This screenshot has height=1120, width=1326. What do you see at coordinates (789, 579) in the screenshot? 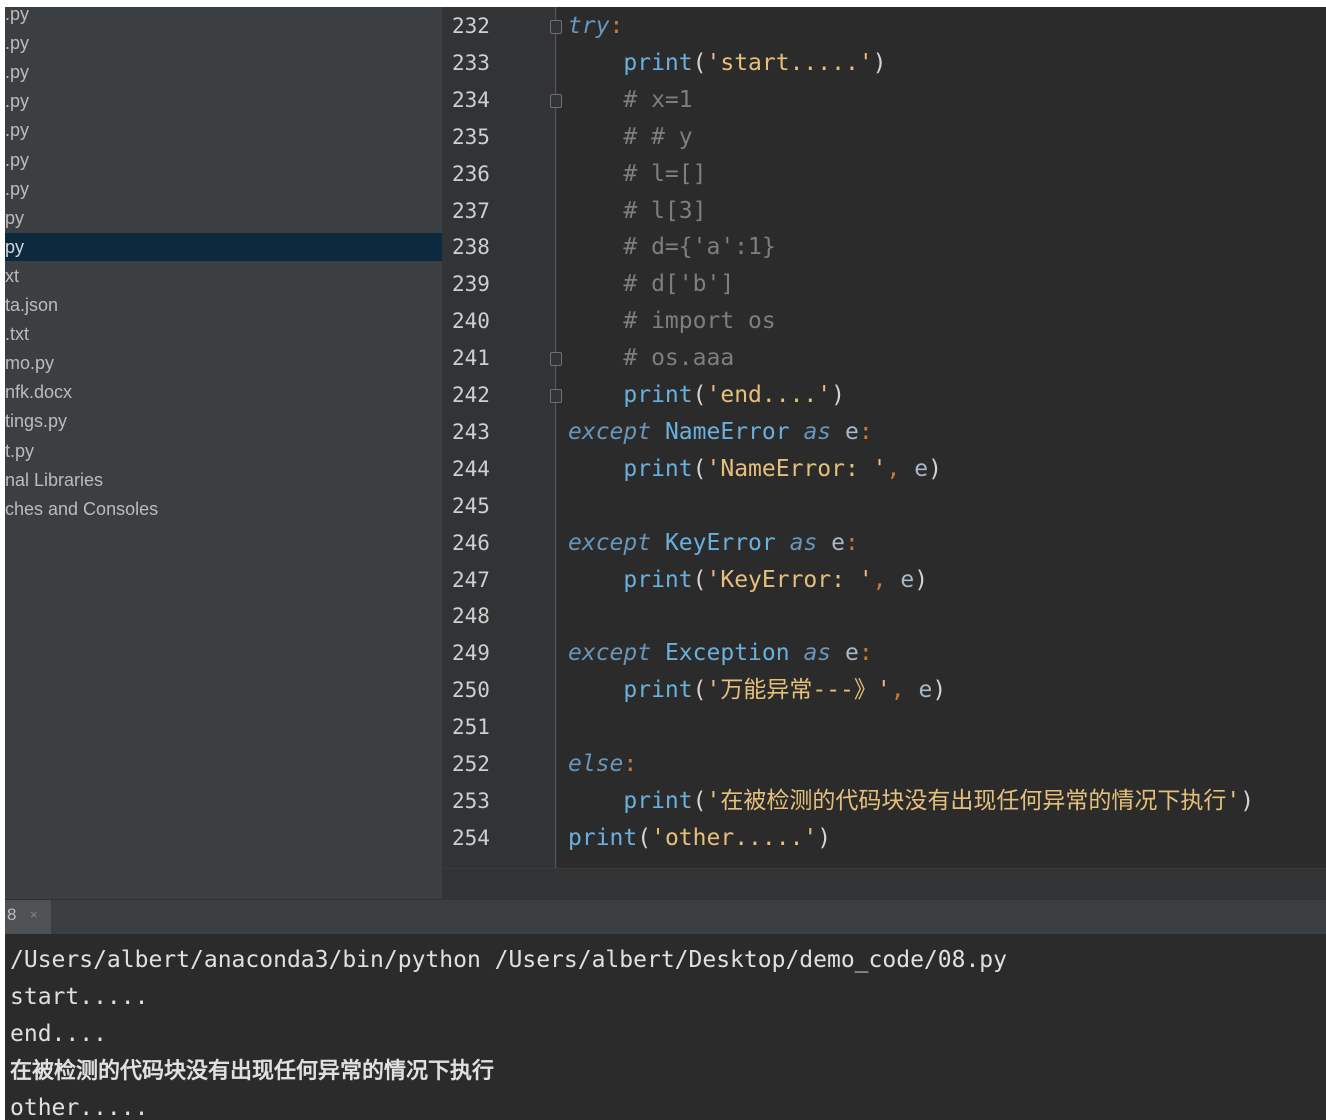
I see `code-token: 'KeyError: '` at bounding box center [789, 579].